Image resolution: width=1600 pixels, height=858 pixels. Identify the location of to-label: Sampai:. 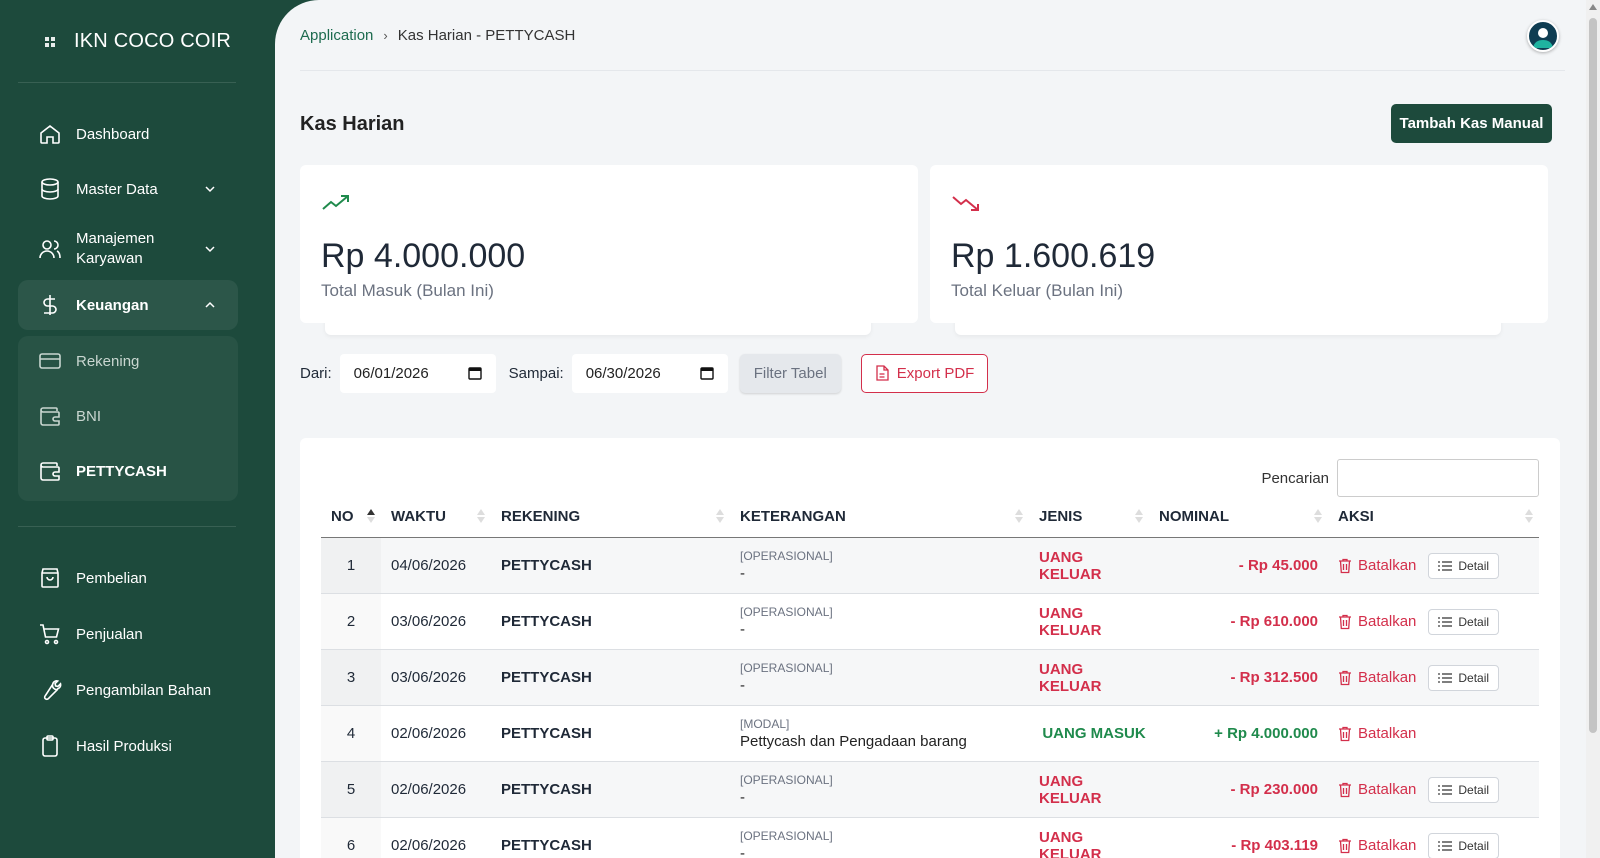
(536, 373).